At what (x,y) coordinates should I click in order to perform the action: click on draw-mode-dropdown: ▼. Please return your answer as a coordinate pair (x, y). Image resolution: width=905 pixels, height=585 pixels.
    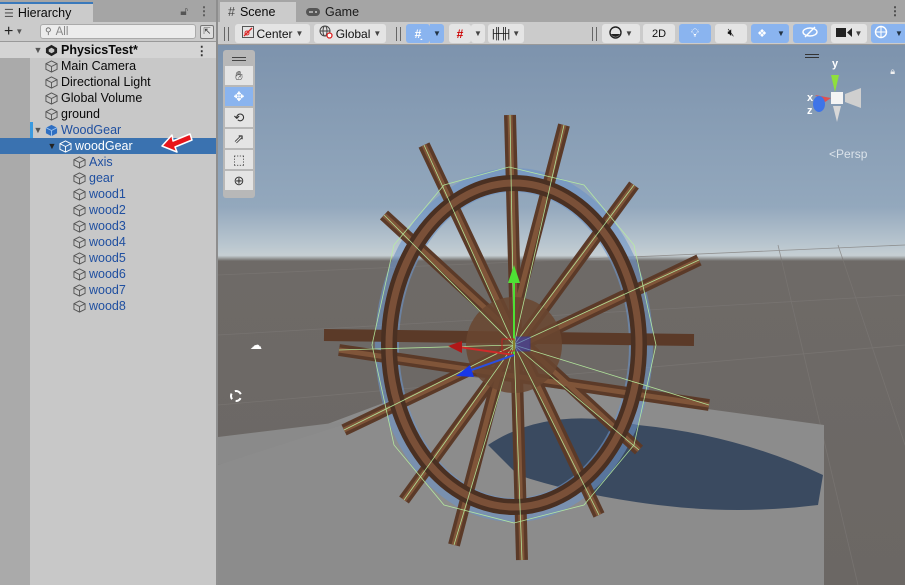
    Looking at the image, I should click on (621, 33).